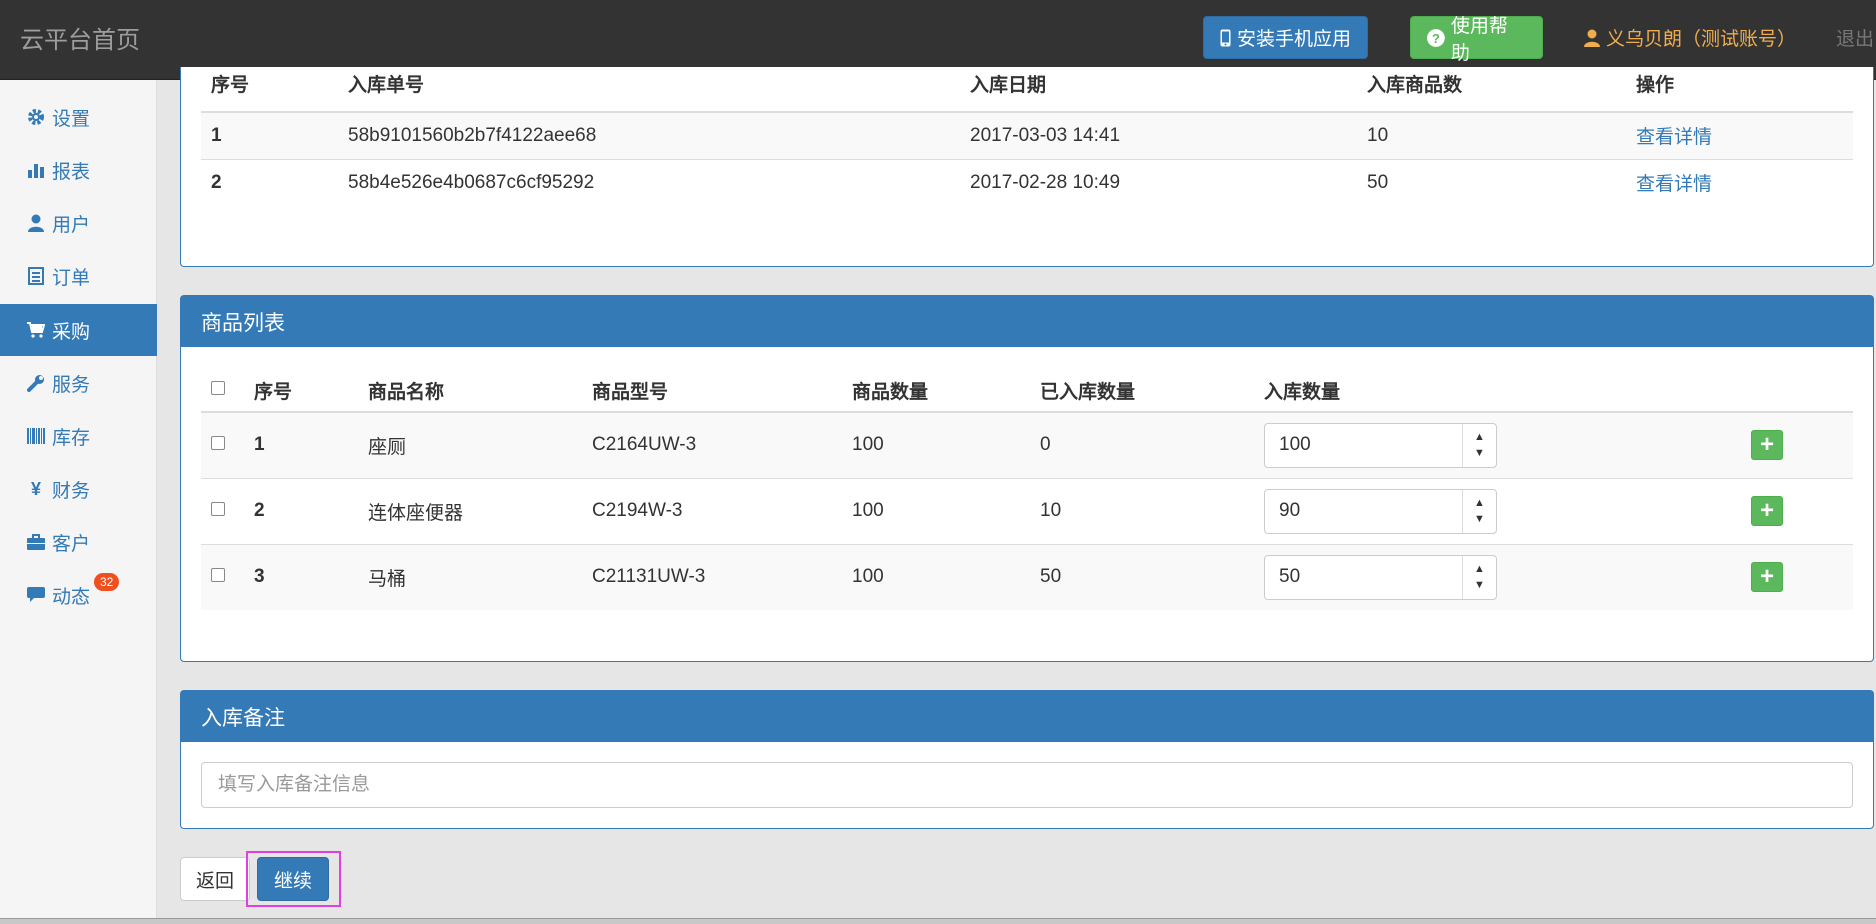  I want to click on column-header: 入库日期, so click(1158, 90).